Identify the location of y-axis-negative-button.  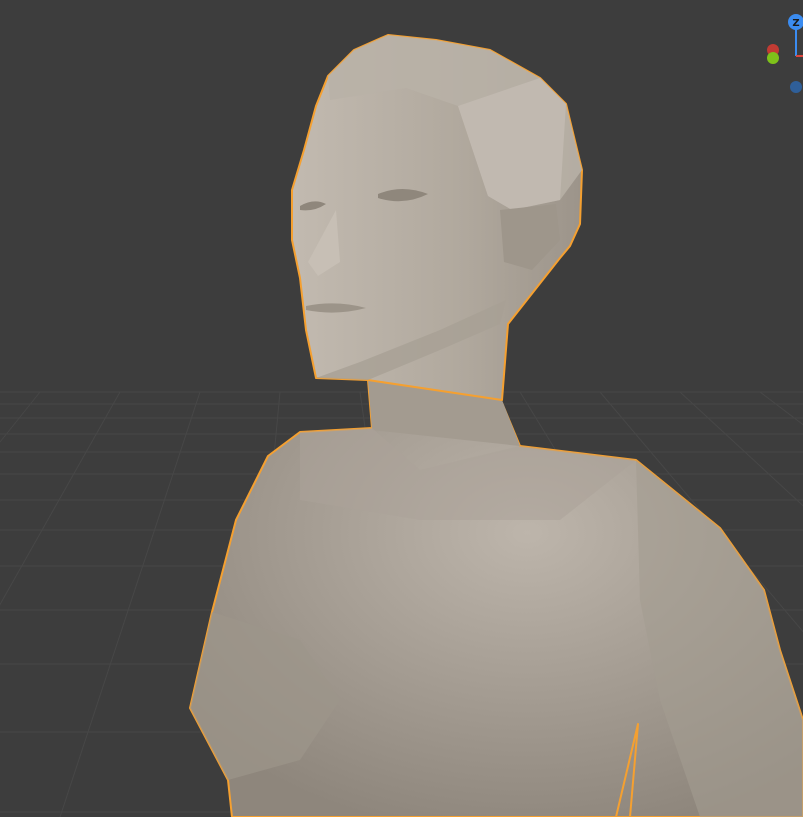
(796, 87).